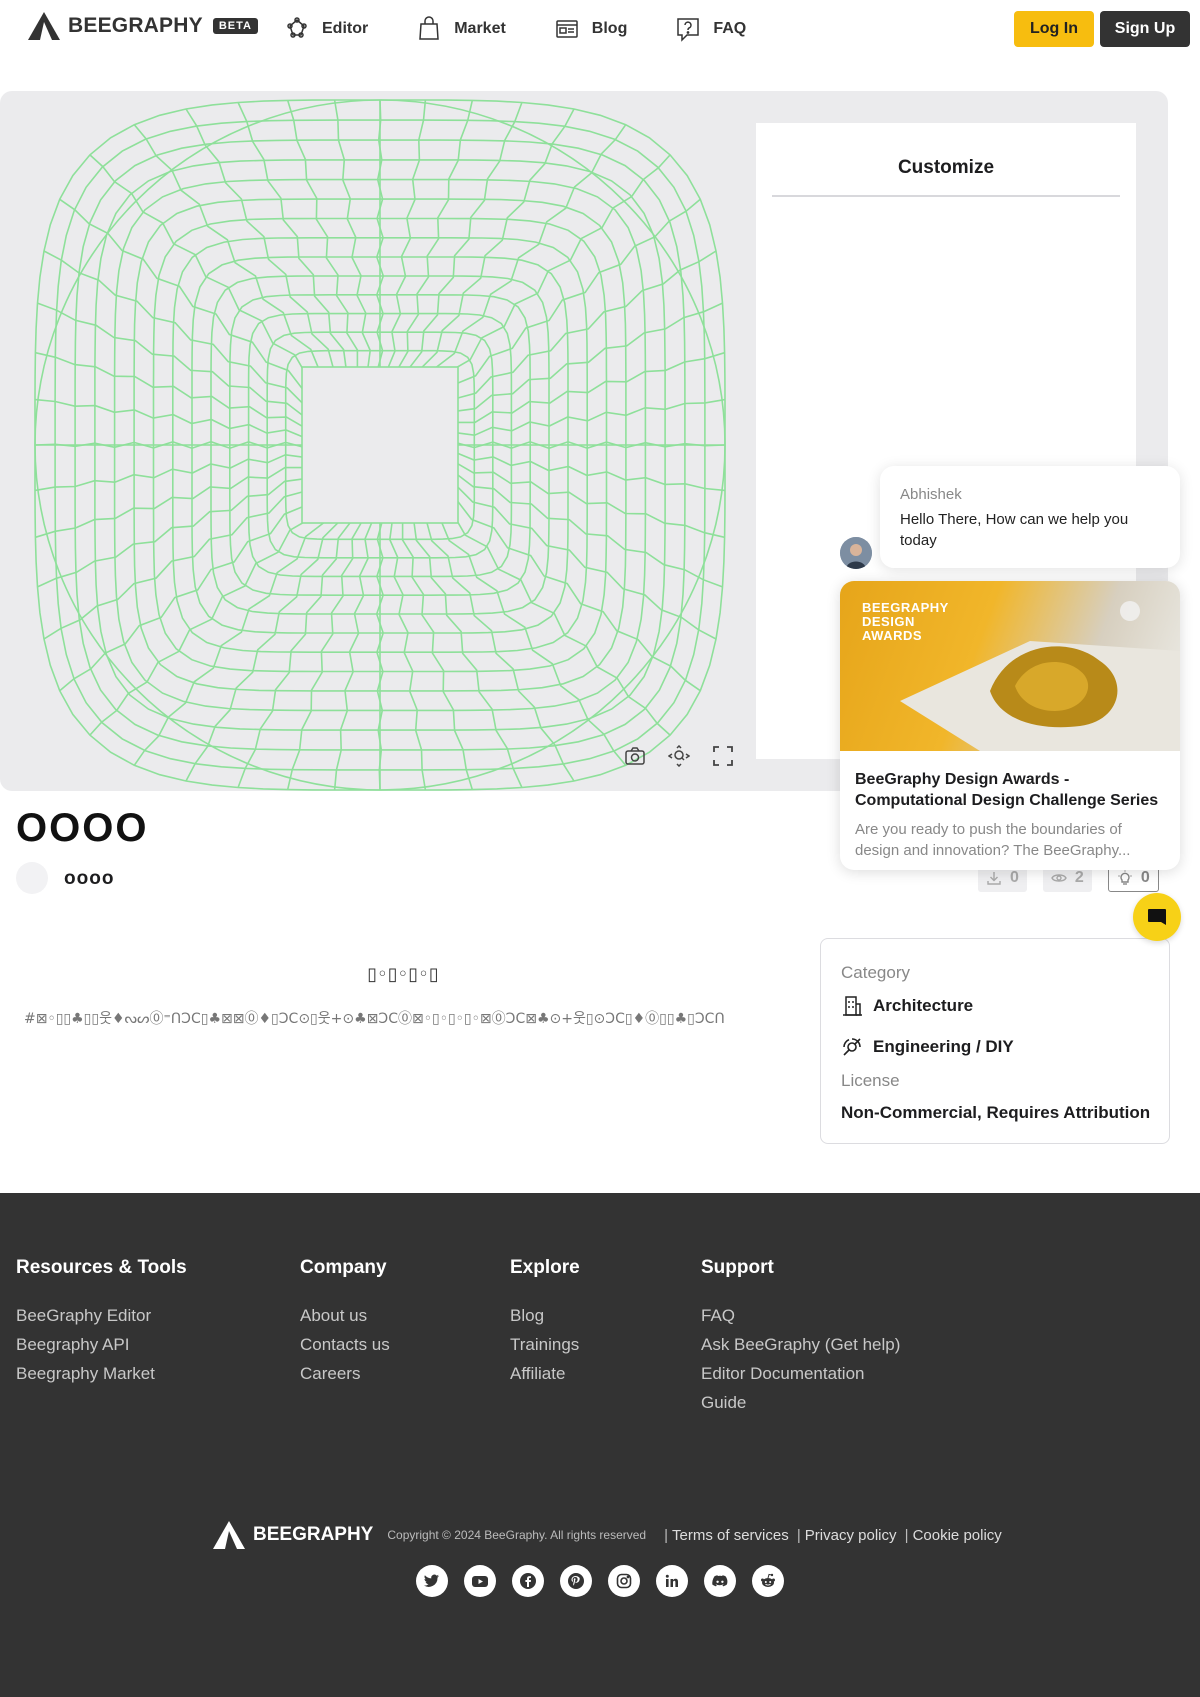 The height and width of the screenshot is (1697, 1200). Describe the element at coordinates (931, 494) in the screenshot. I see `chat-sender-name: Abhishek` at that location.